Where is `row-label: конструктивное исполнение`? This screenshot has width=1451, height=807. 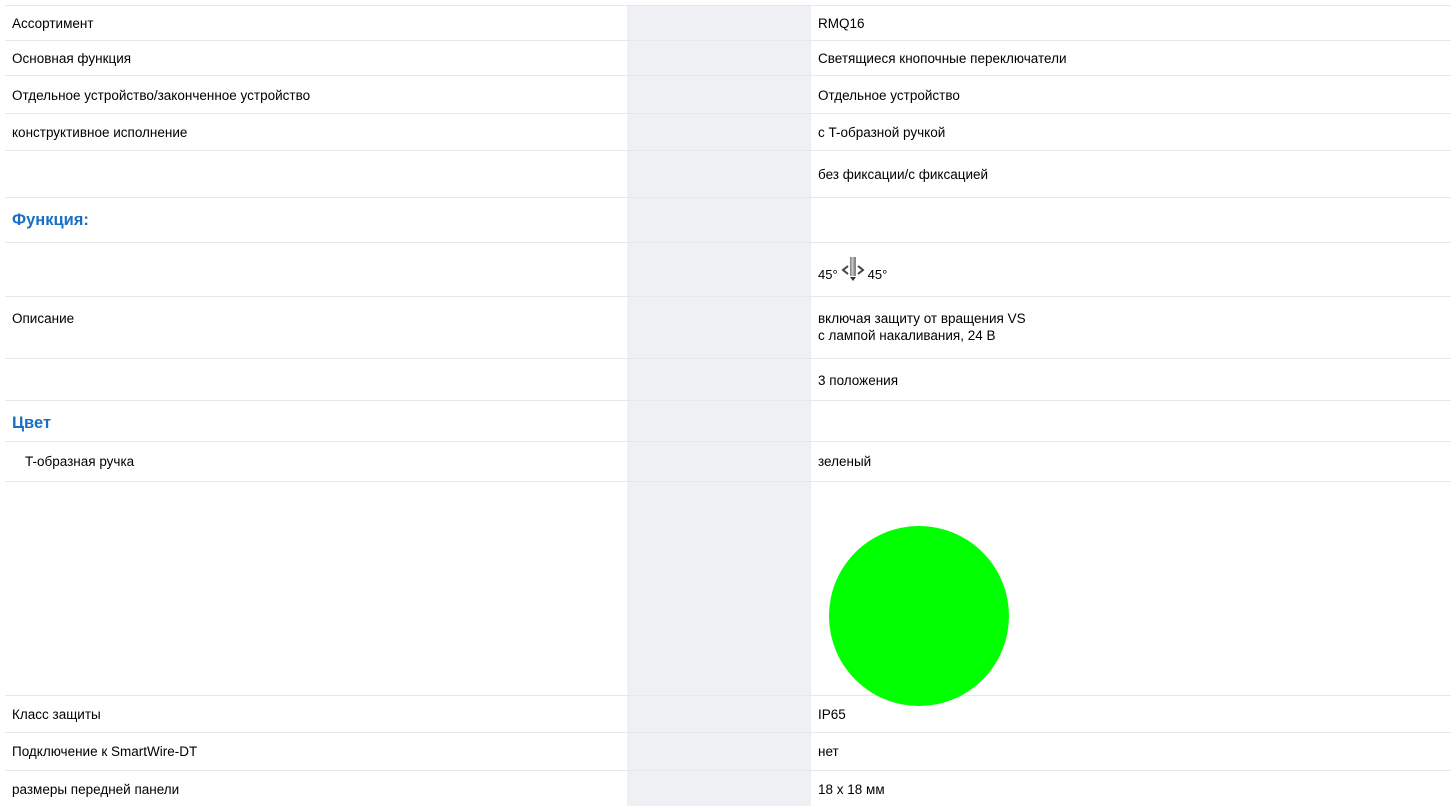 row-label: конструктивное исполнение is located at coordinates (100, 132).